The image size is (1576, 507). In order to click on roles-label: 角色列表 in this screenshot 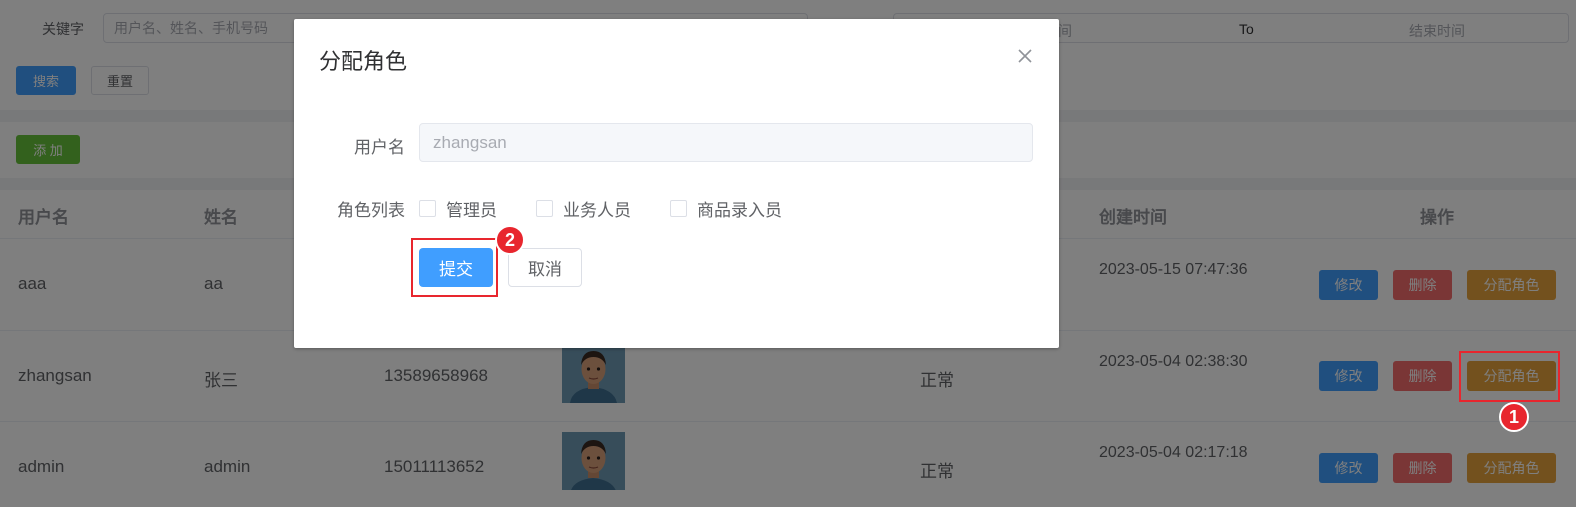, I will do `click(371, 210)`.